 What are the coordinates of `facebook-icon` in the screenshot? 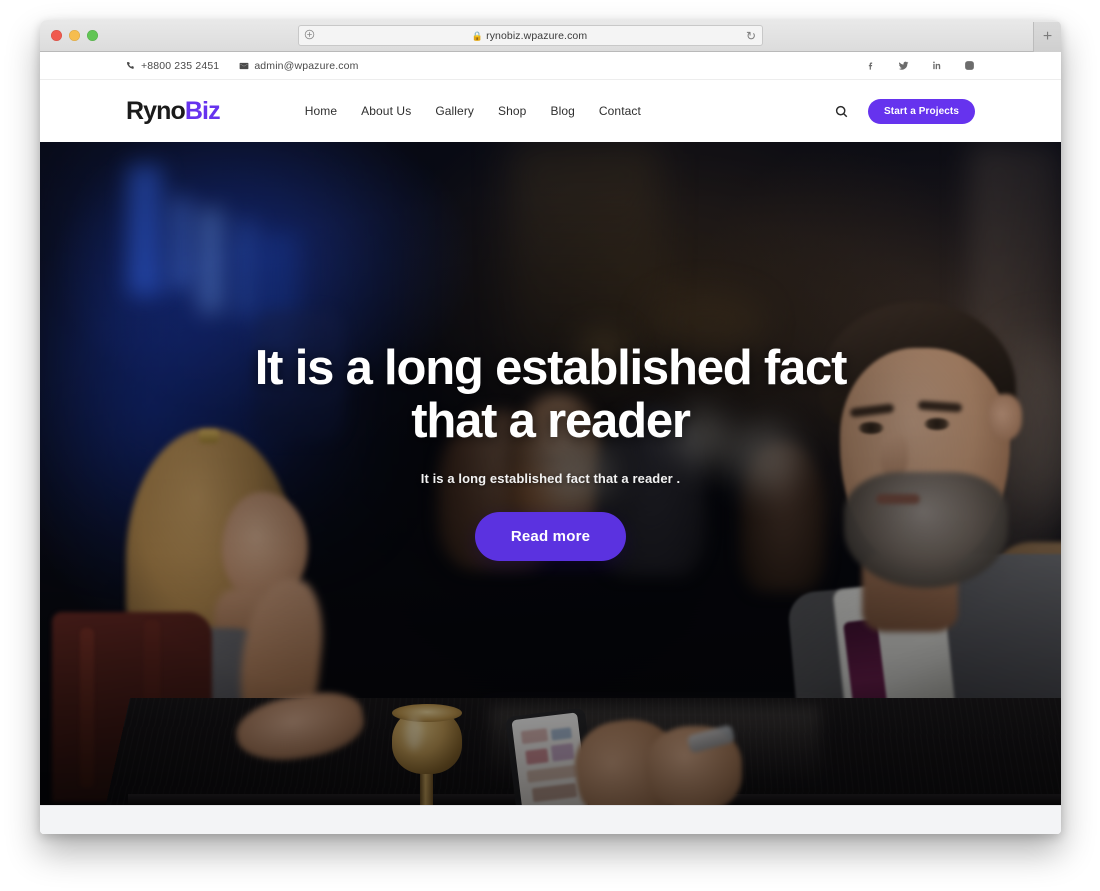 It's located at (870, 65).